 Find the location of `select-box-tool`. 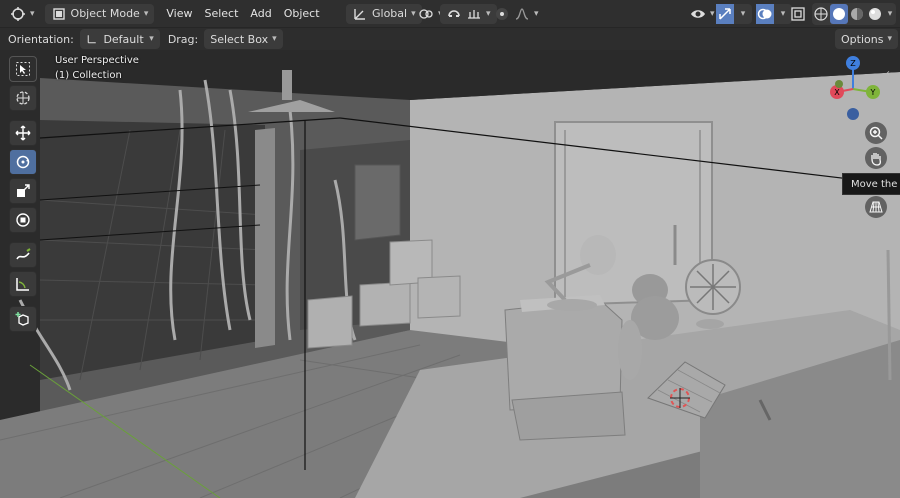

select-box-tool is located at coordinates (23, 69).